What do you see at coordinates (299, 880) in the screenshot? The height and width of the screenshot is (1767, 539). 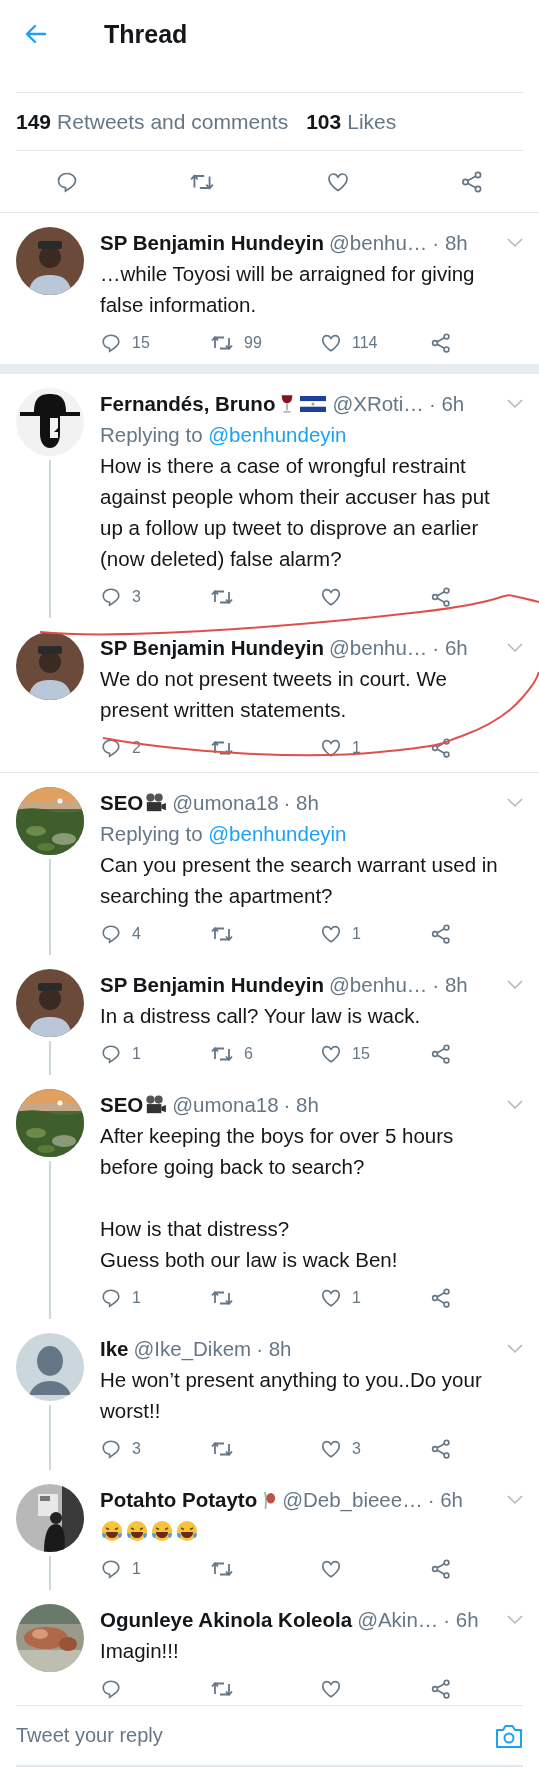 I see `tweet-text: Can you present the search warrant used in searching the apartment?` at bounding box center [299, 880].